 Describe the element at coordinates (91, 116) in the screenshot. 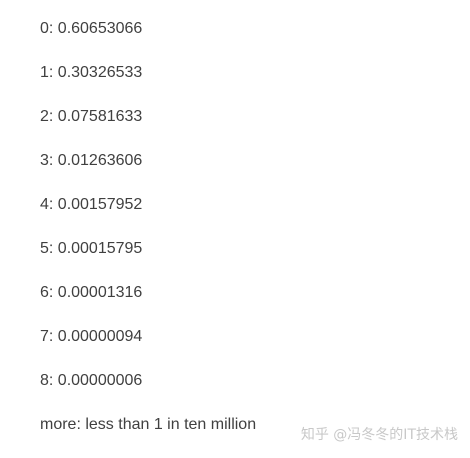

I see `probability-line-2: 2: 0.07581633` at that location.